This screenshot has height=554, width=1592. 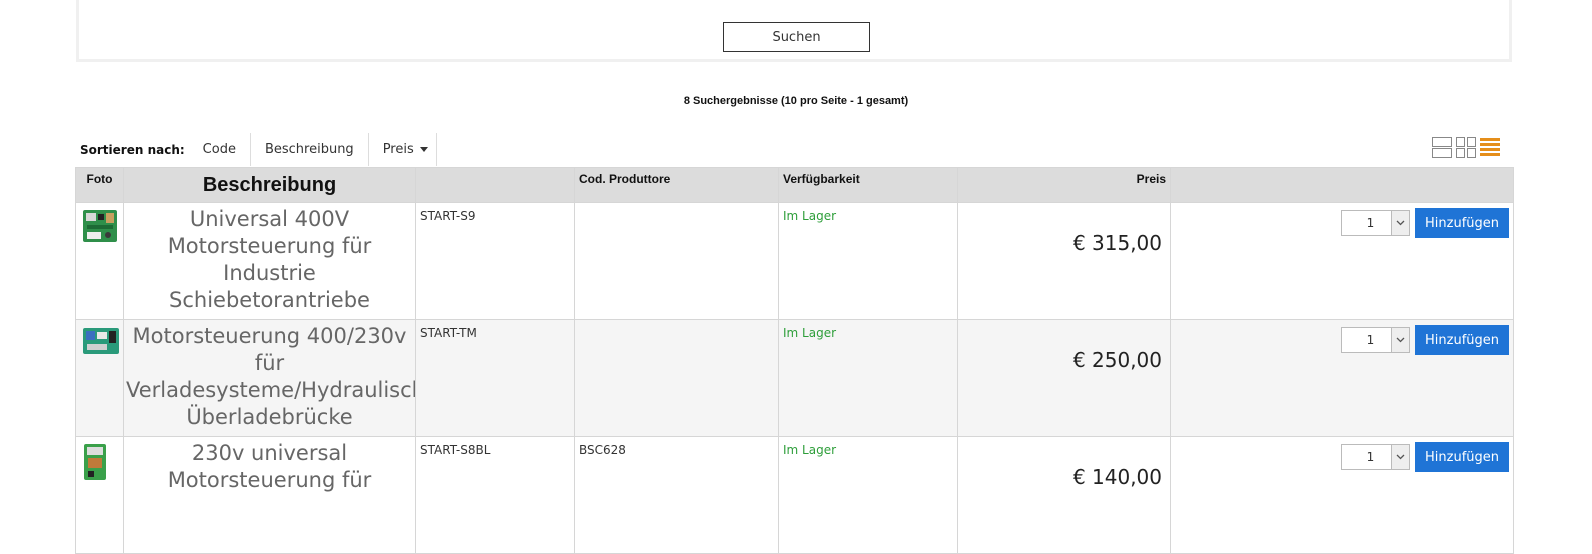 What do you see at coordinates (1064, 378) in the screenshot?
I see `product-price: € 250,00` at bounding box center [1064, 378].